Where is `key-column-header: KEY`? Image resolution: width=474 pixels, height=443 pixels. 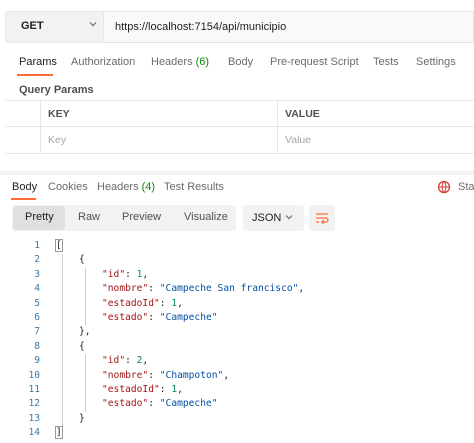
key-column-header: KEY is located at coordinates (59, 114).